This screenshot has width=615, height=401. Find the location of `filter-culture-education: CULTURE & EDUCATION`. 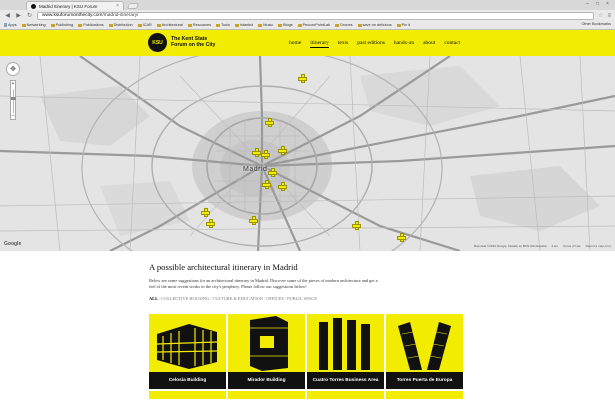

filter-culture-education: CULTURE & EDUCATION is located at coordinates (237, 298).